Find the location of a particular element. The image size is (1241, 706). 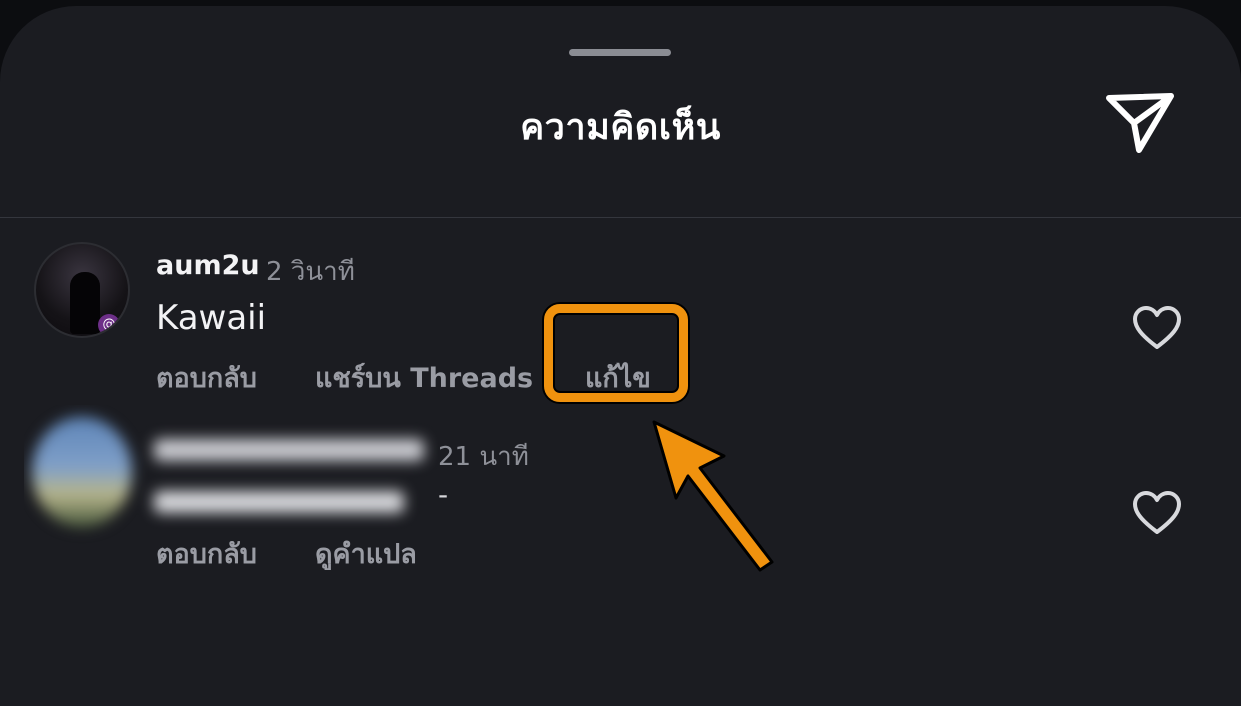

avatar: @ is located at coordinates (82, 290).